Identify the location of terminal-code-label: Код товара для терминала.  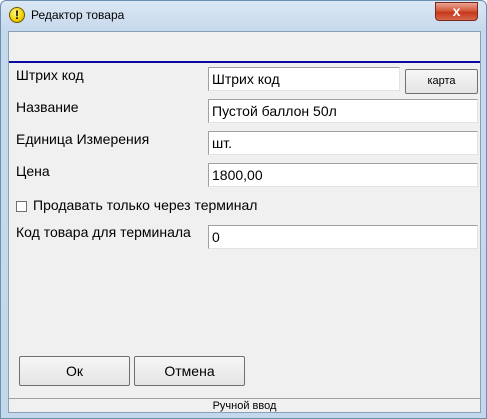
(103, 232).